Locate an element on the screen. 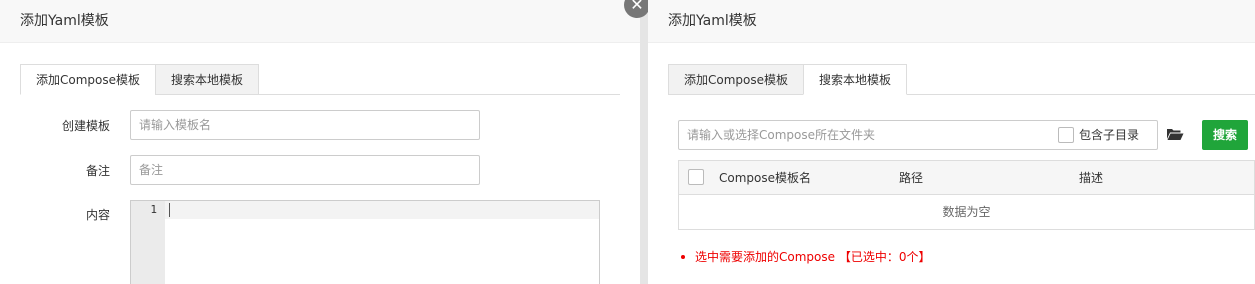 This screenshot has height=284, width=1255. include-subdir-label: 包含子目录 is located at coordinates (1109, 135).